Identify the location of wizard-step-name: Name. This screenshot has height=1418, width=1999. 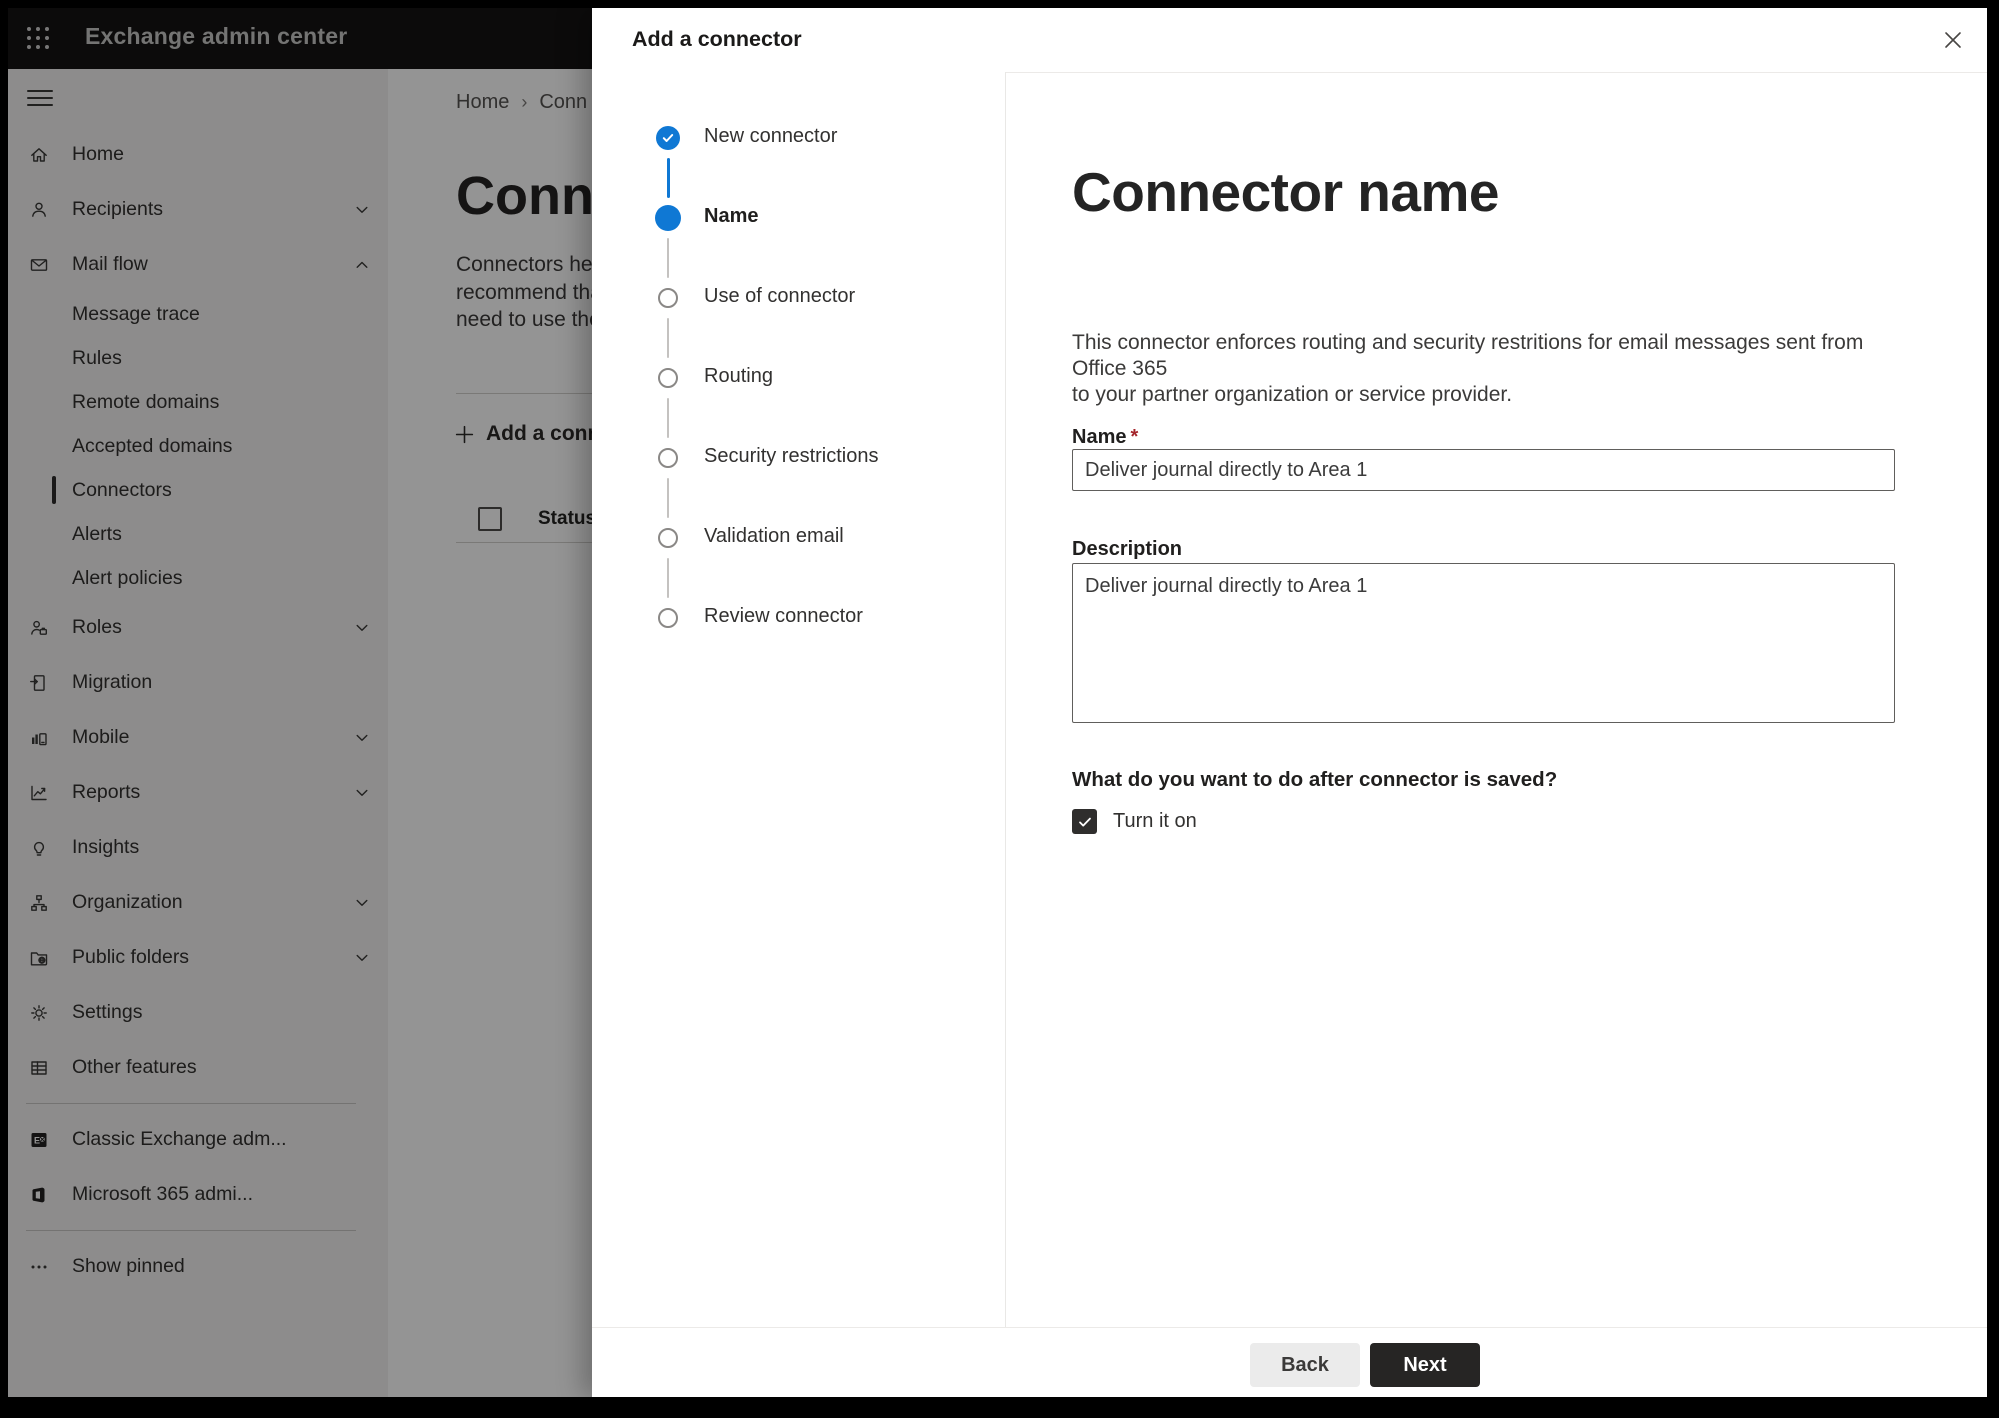
(731, 216).